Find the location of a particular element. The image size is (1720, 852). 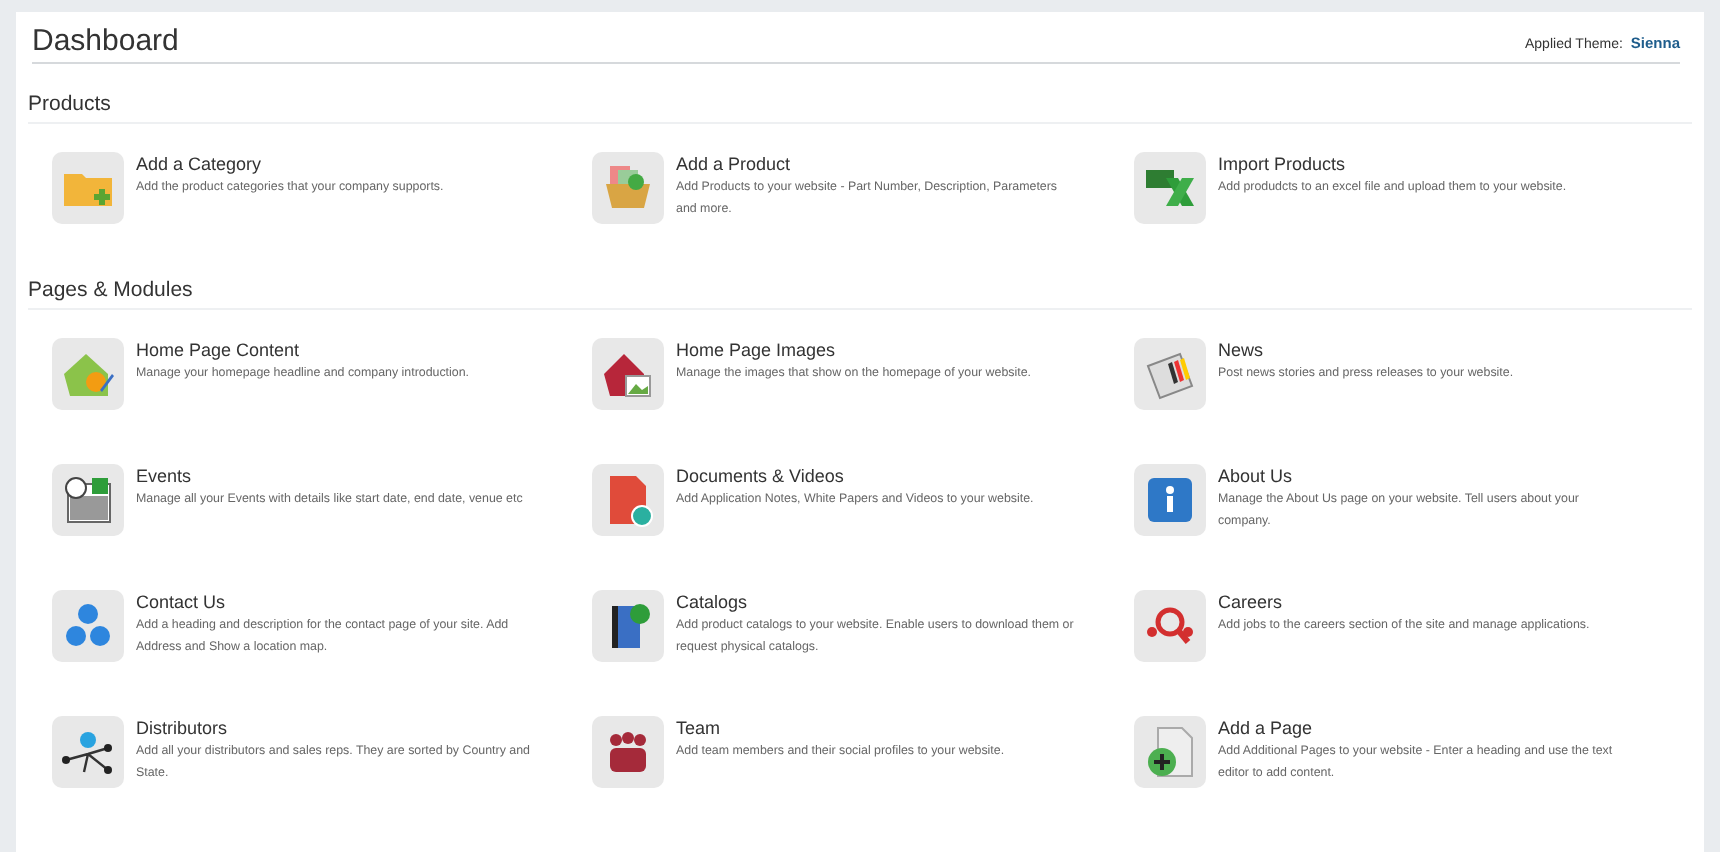

module-title: About Us is located at coordinates (1418, 477).